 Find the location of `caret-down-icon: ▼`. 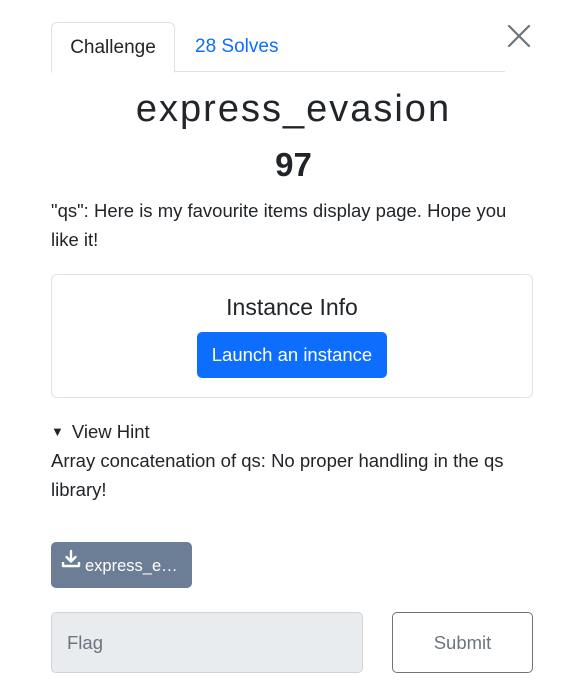

caret-down-icon: ▼ is located at coordinates (57, 431).